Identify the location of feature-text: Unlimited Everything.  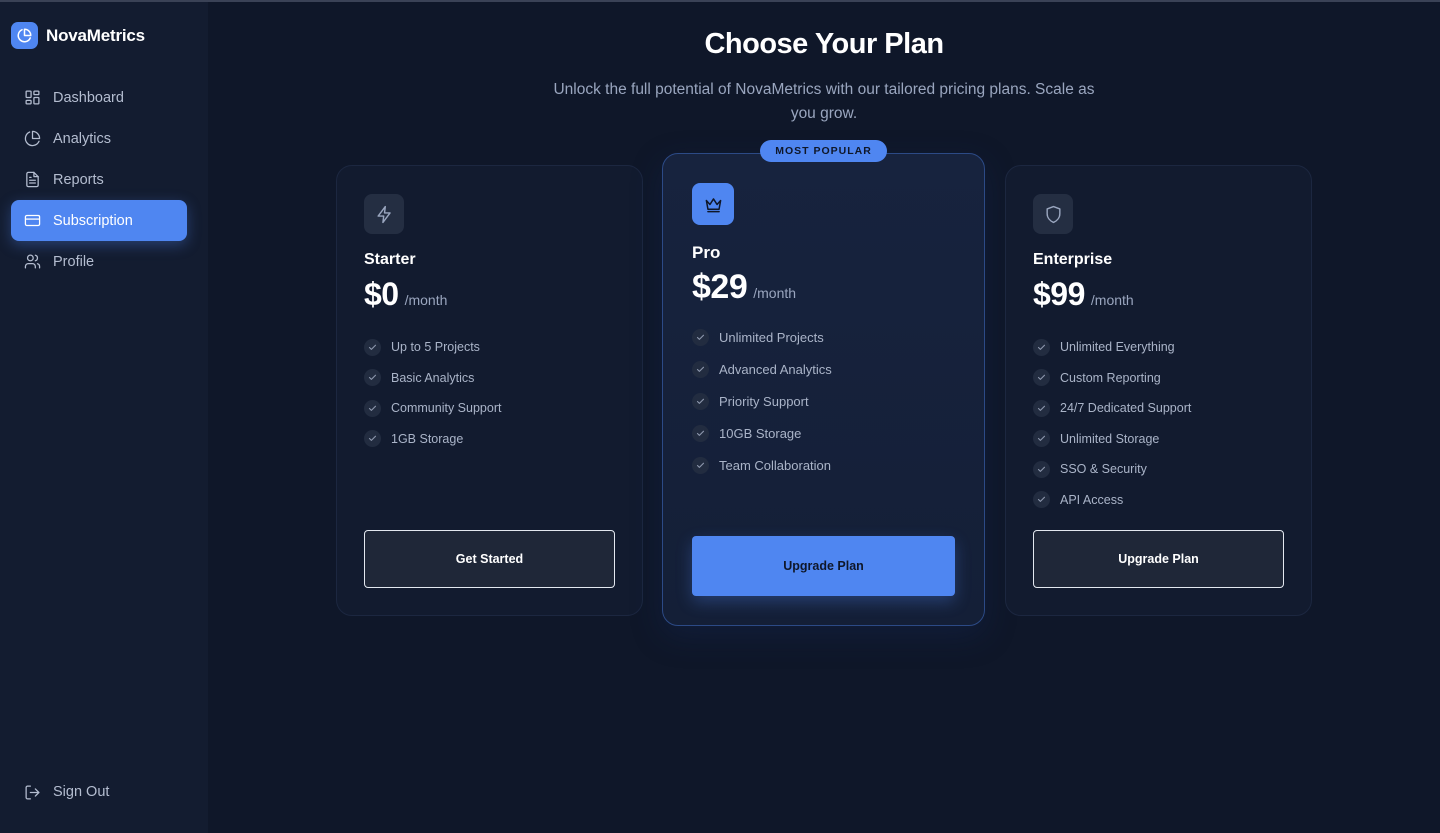
(1117, 347).